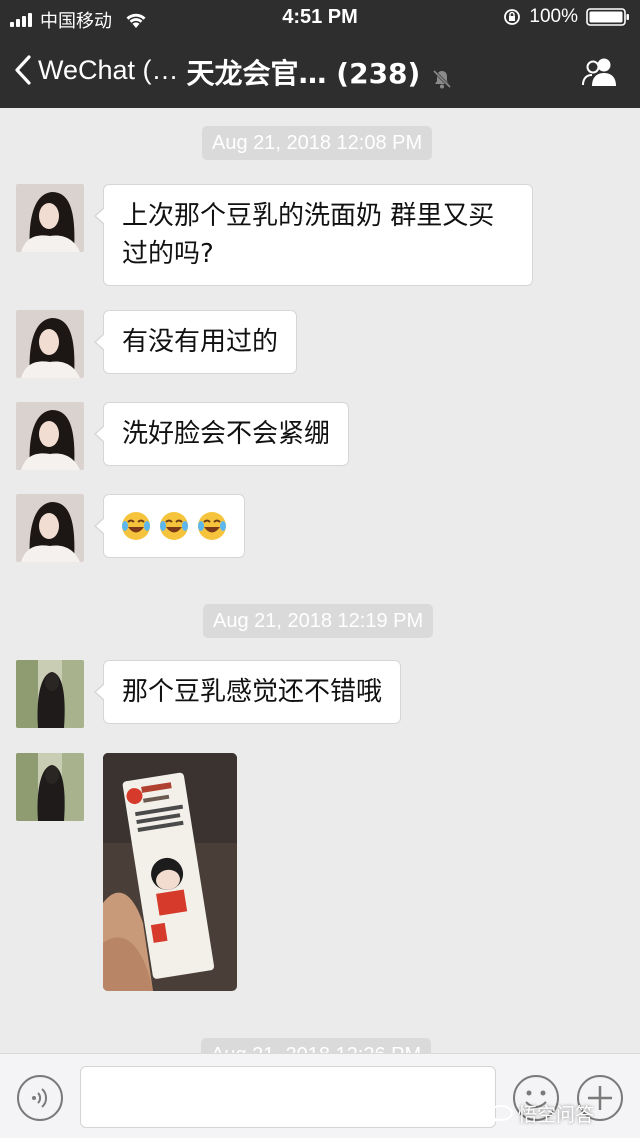 Image resolution: width=640 pixels, height=1138 pixels. I want to click on message-text: 过的吗?, so click(168, 254).